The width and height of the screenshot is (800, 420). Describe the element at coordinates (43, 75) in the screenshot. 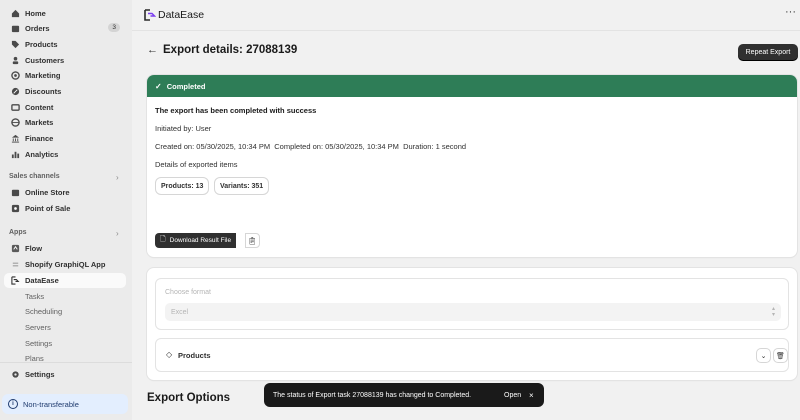

I see `sidebar-item-label: Marketing` at that location.